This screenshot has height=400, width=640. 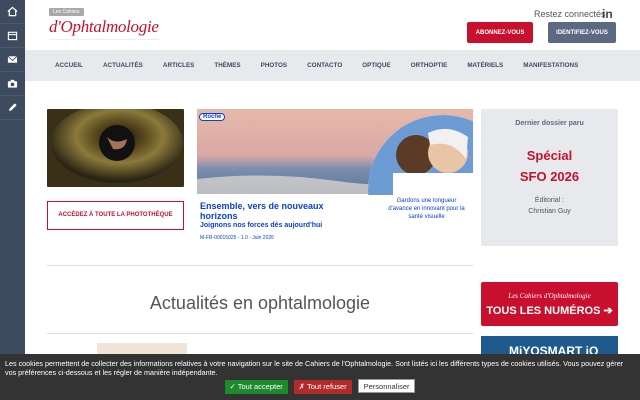 I want to click on faces-photo, so click(x=420, y=155).